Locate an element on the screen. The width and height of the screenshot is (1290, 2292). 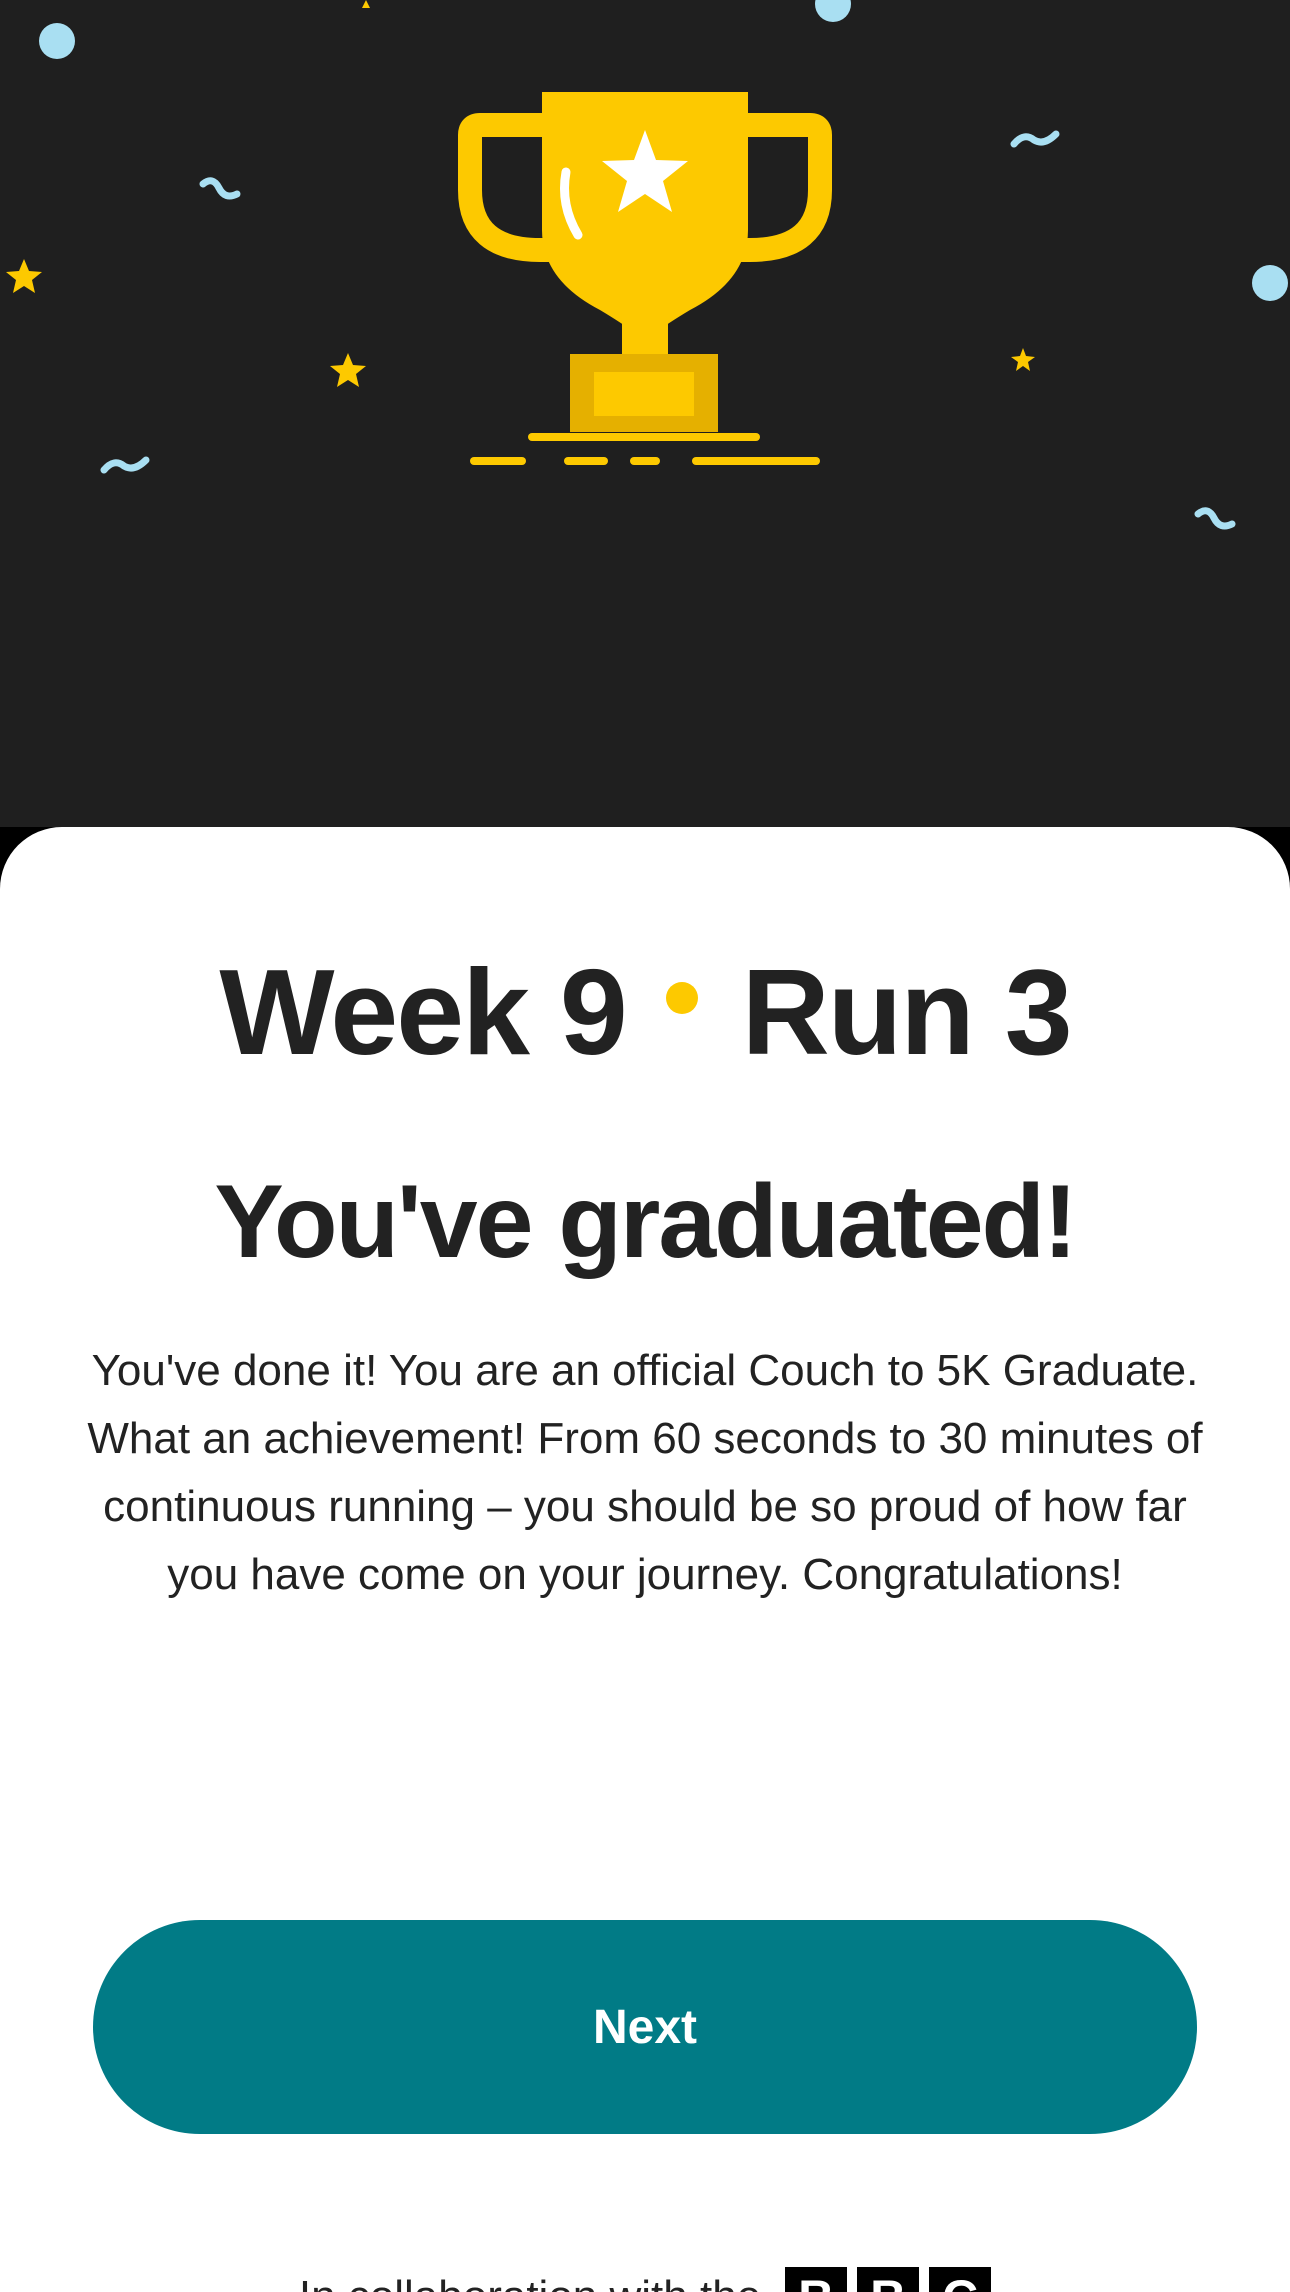
collaboration-text: In collaboration with the is located at coordinates (530, 2279).